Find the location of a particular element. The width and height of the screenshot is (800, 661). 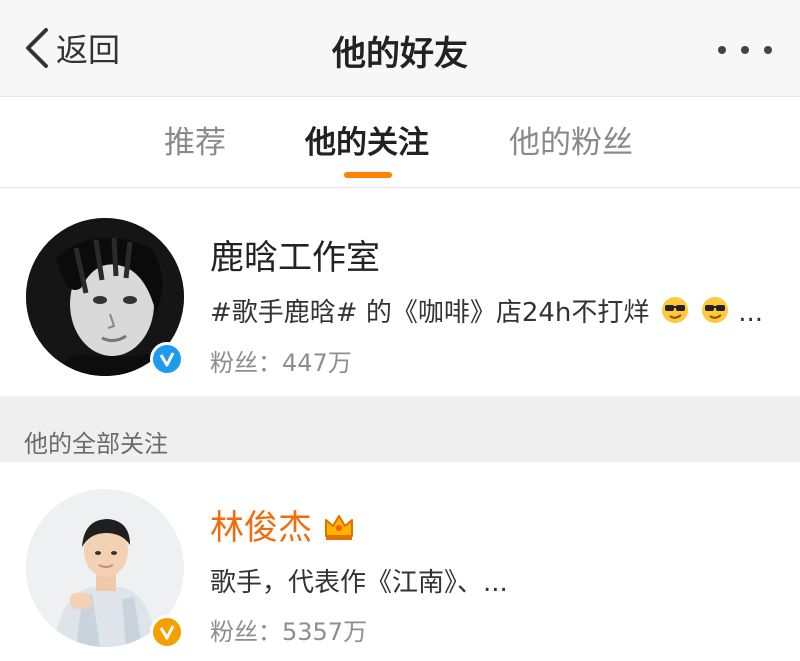

user-name: 林俊杰 is located at coordinates (282, 524).